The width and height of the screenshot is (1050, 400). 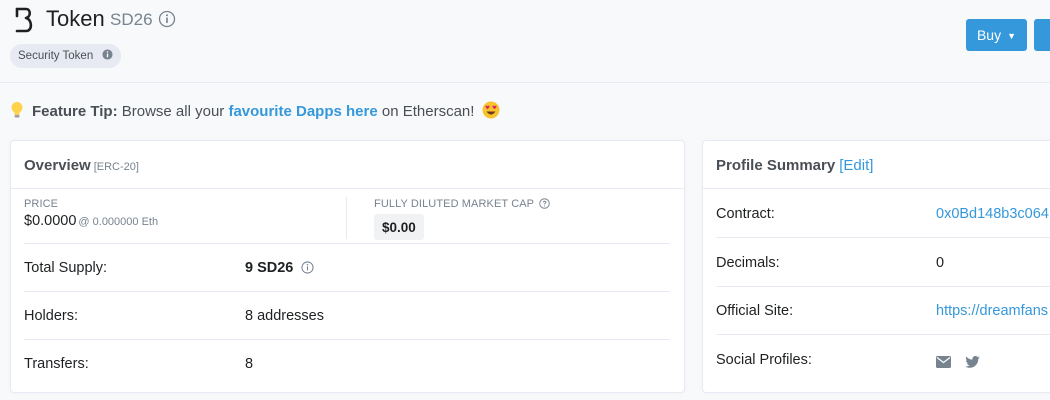 I want to click on overview-title-text: Overview, so click(x=57, y=165).